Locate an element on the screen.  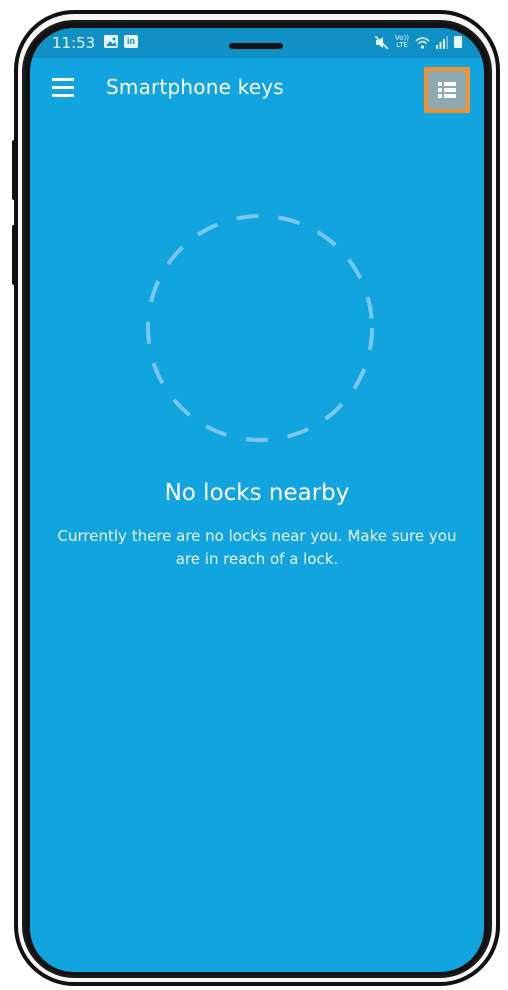
status-right-icons: Vo)) LTE is located at coordinates (418, 42).